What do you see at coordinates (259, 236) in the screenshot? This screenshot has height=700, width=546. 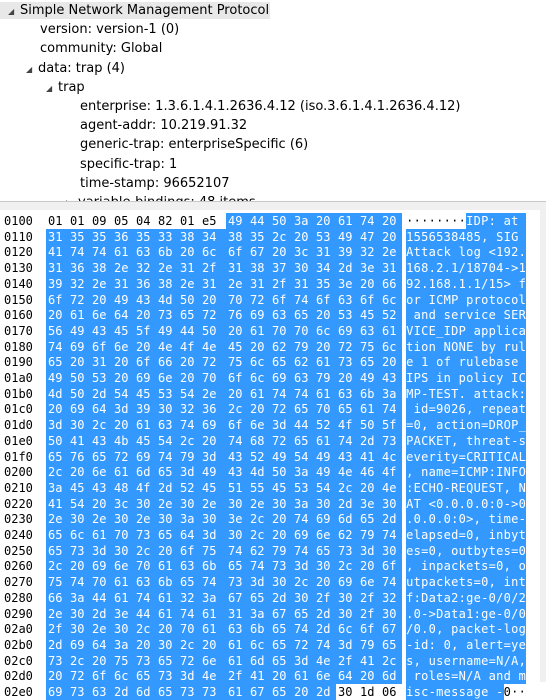 I see `hex-byte: 35` at bounding box center [259, 236].